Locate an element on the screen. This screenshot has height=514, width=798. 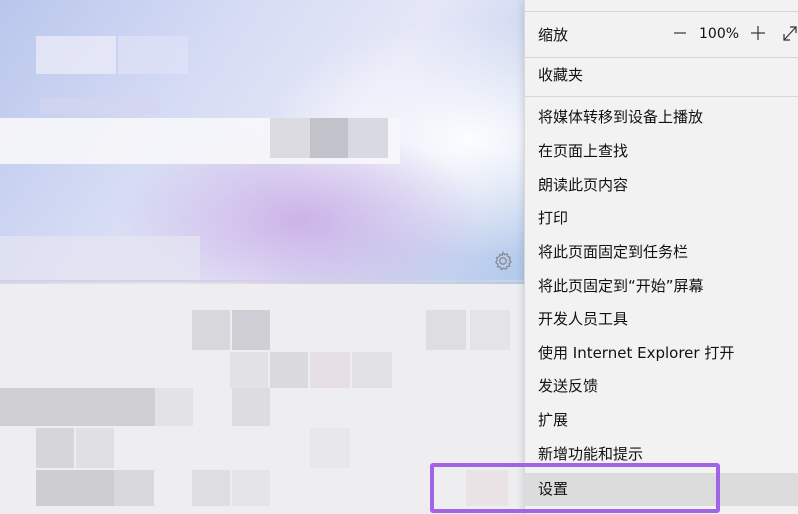
menu-item-settings: 设置 is located at coordinates (661, 489).